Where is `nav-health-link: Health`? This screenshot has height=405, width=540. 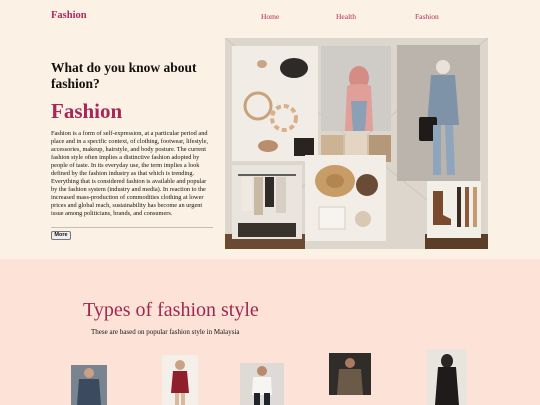
nav-health-link: Health is located at coordinates (346, 16).